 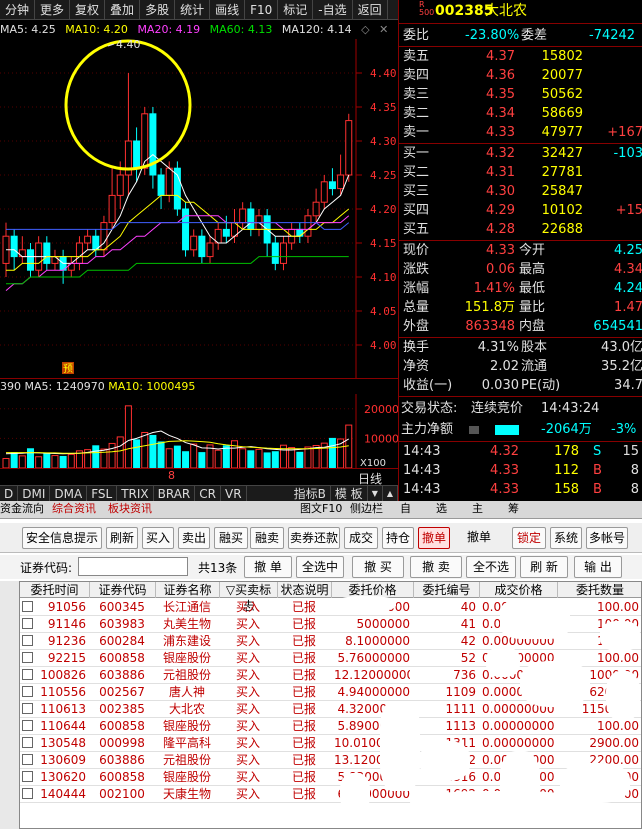 What do you see at coordinates (62, 538) in the screenshot?
I see `trade-button-0: 安全信息提示` at bounding box center [62, 538].